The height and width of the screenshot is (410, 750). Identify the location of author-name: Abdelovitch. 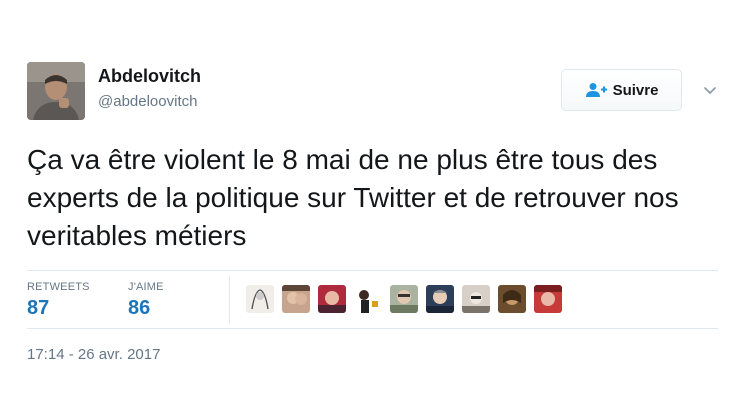
(149, 76).